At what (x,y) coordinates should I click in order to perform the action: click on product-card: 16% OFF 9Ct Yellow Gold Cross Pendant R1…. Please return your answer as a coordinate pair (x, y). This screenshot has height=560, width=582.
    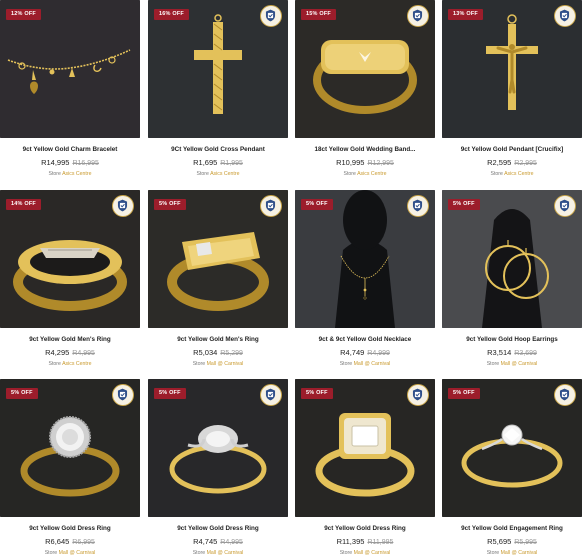
    Looking at the image, I should click on (218, 90).